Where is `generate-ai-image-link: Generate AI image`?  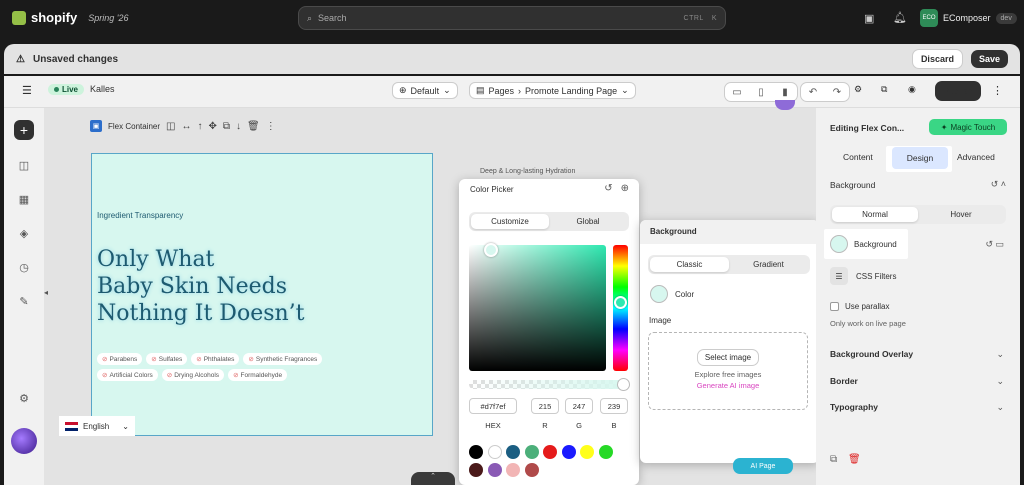 generate-ai-image-link: Generate AI image is located at coordinates (728, 385).